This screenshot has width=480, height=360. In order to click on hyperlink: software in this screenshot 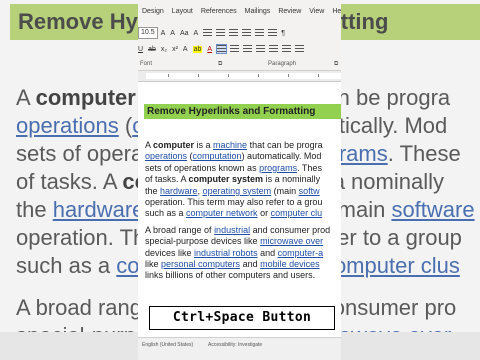, I will do `click(432, 209)`.